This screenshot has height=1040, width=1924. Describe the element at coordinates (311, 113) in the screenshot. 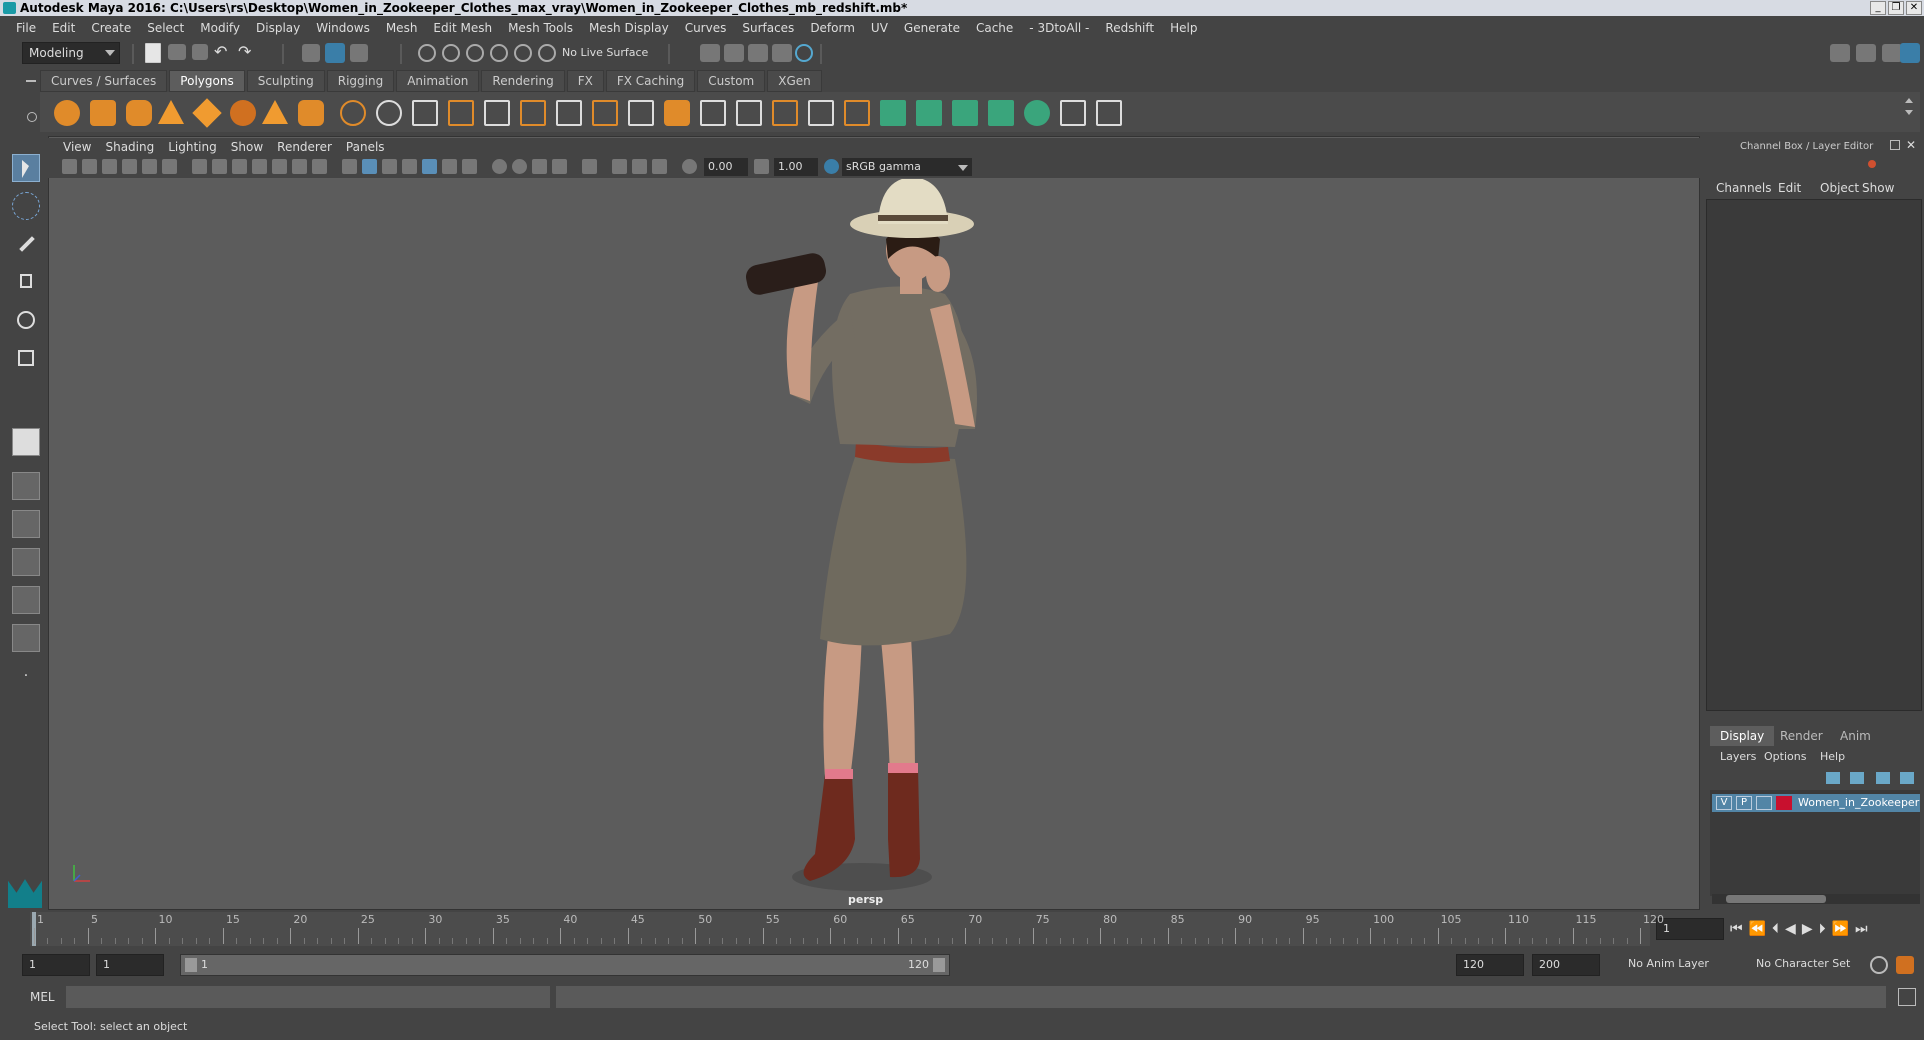

I see `poly-pipe-icon` at that location.